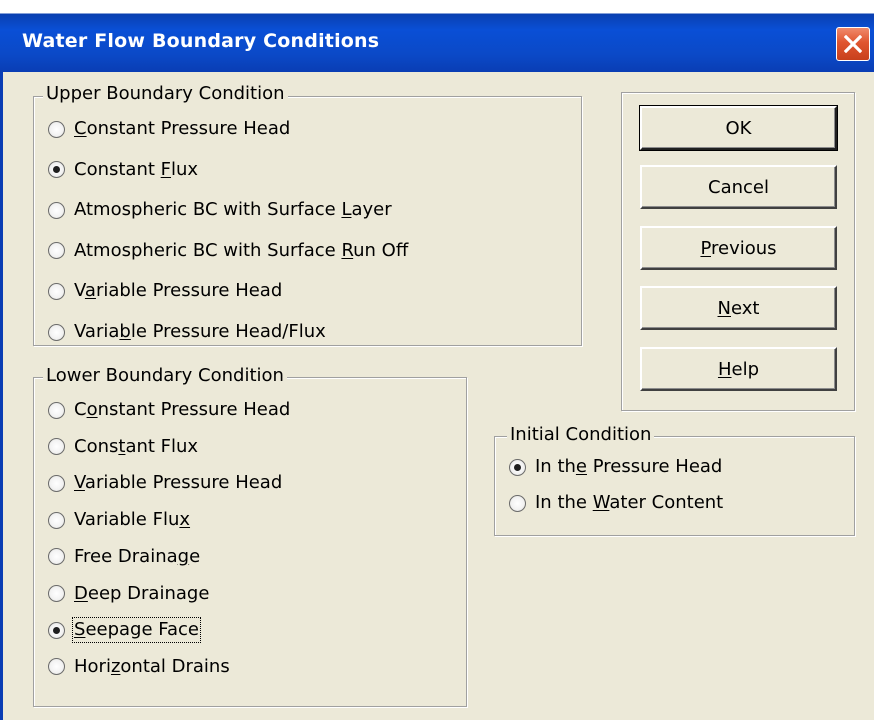 The width and height of the screenshot is (874, 720). I want to click on lower-boundary-option-6: Deep Drainage, so click(128, 594).